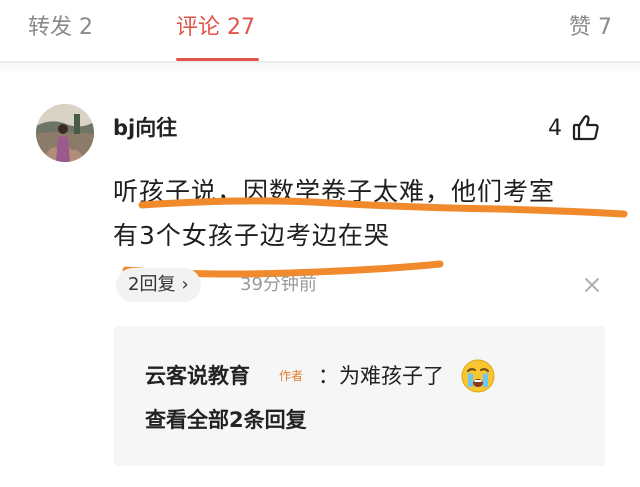 Image resolution: width=640 pixels, height=487 pixels. I want to click on avatar, so click(65, 133).